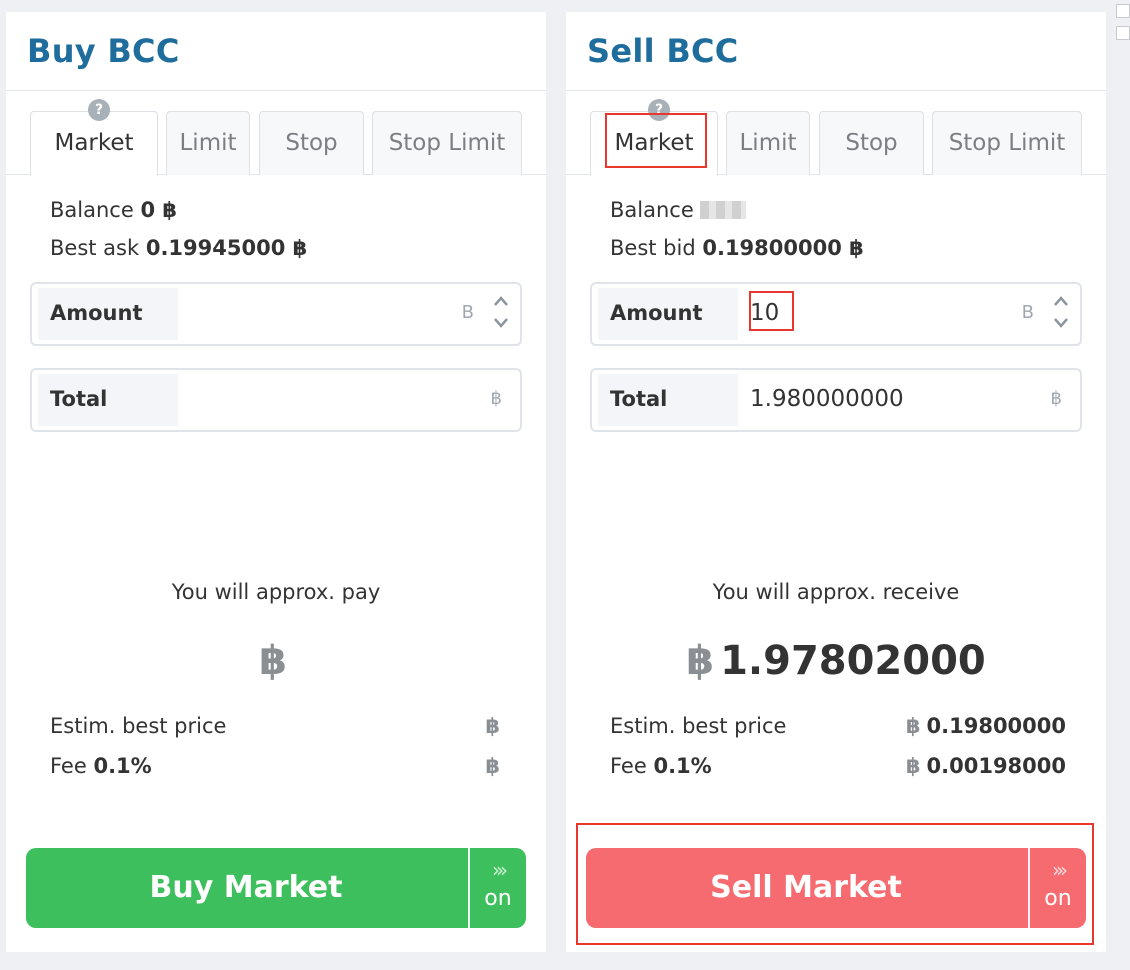 The height and width of the screenshot is (970, 1130). I want to click on estim-value: 0.19800000, so click(996, 726).